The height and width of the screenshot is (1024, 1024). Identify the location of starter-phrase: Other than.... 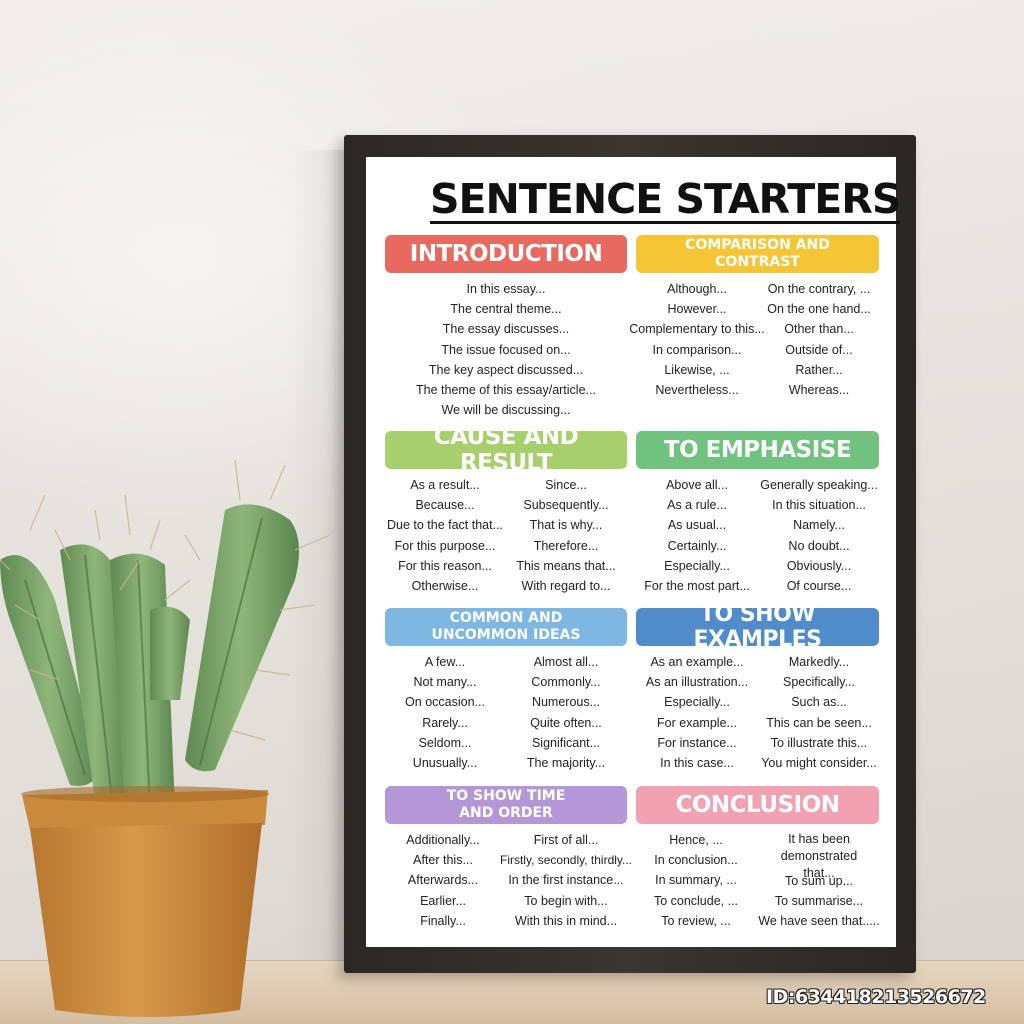
(819, 329).